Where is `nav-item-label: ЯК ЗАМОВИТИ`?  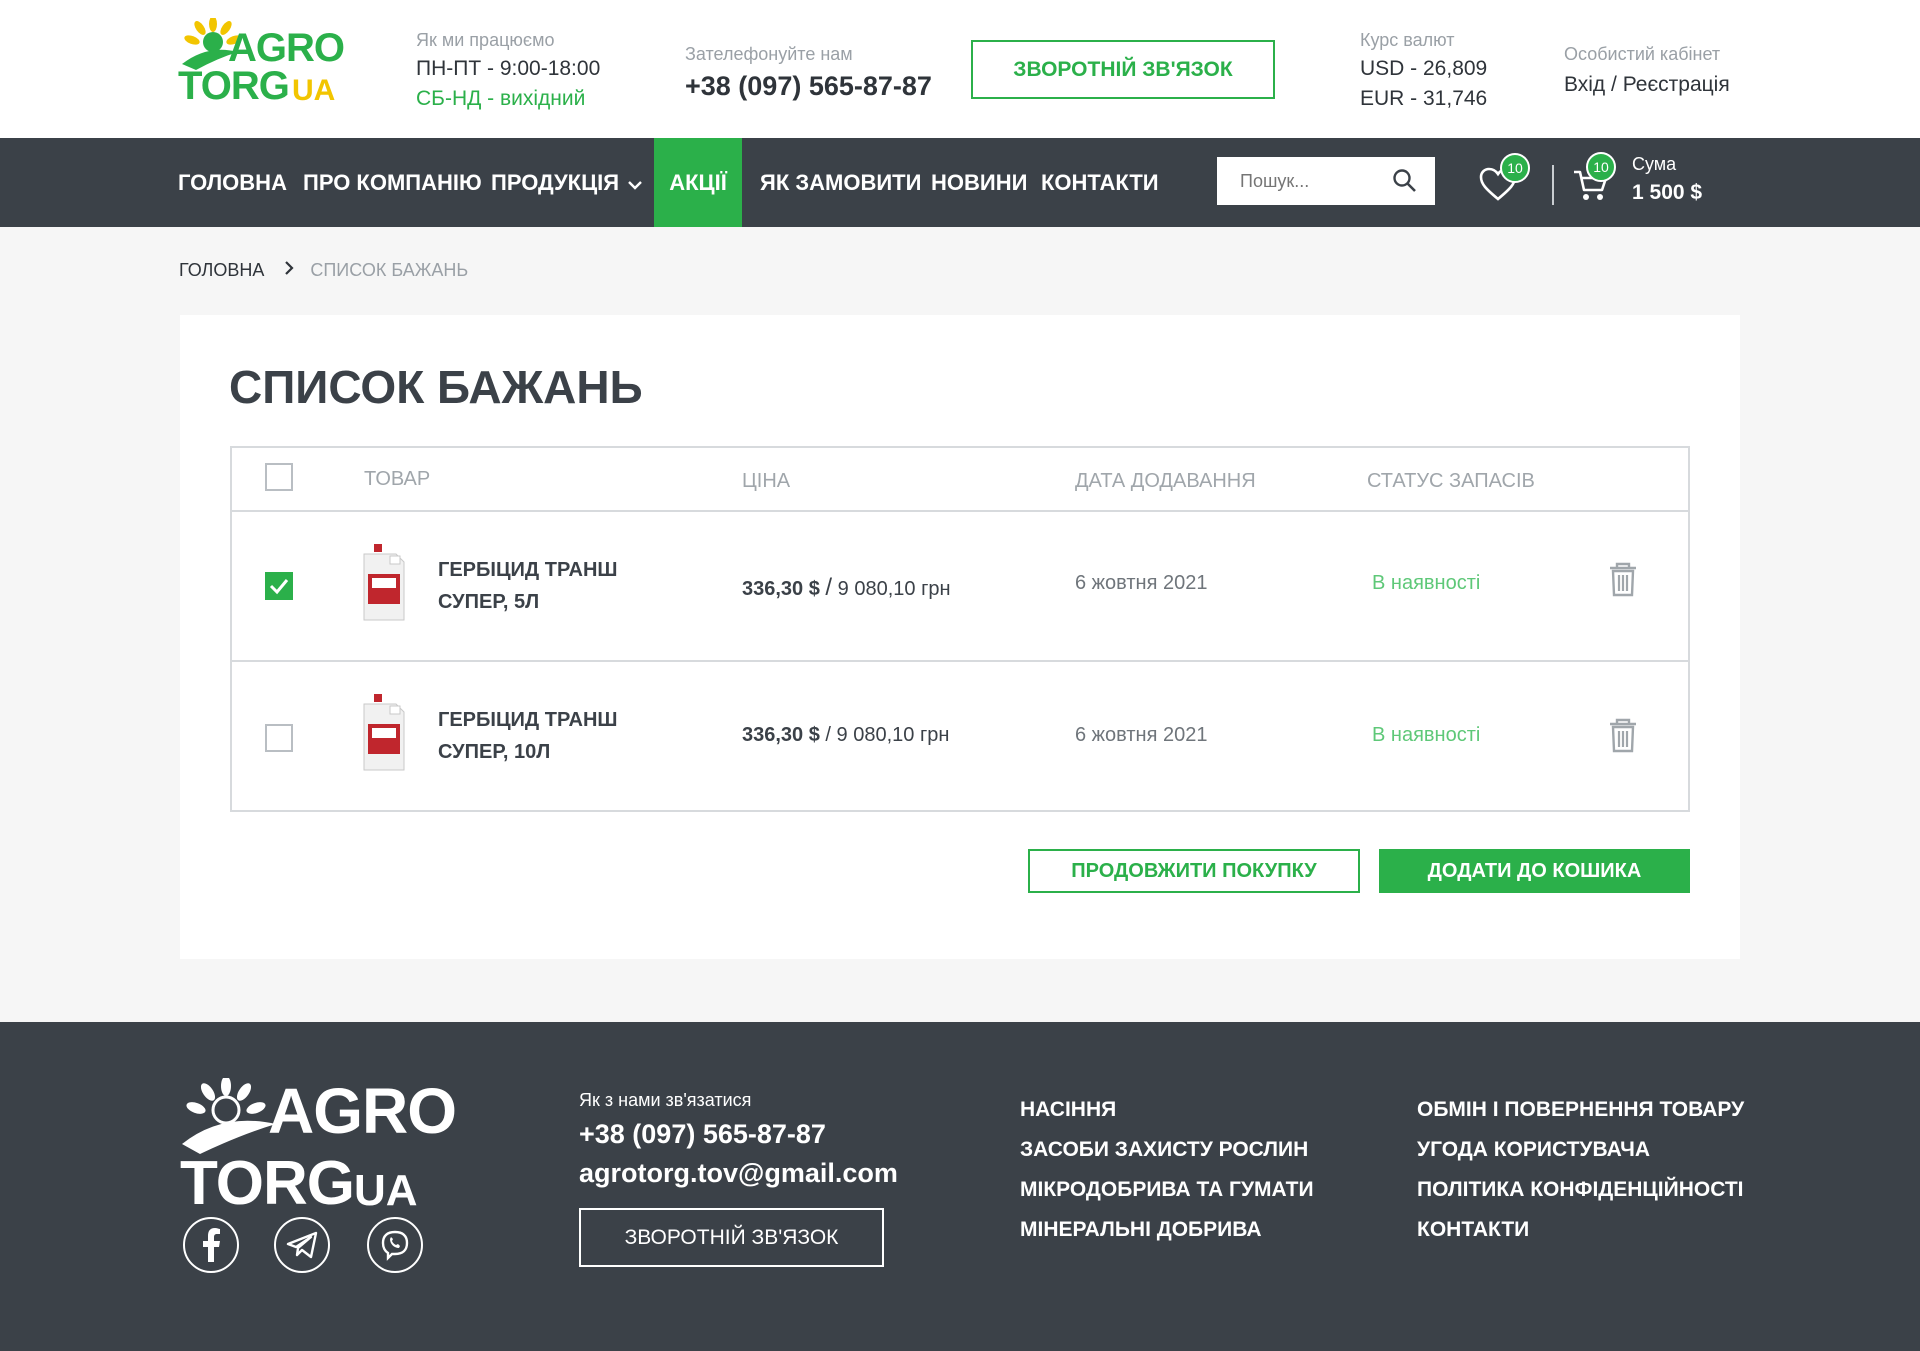
nav-item-label: ЯК ЗАМОВИТИ is located at coordinates (841, 182).